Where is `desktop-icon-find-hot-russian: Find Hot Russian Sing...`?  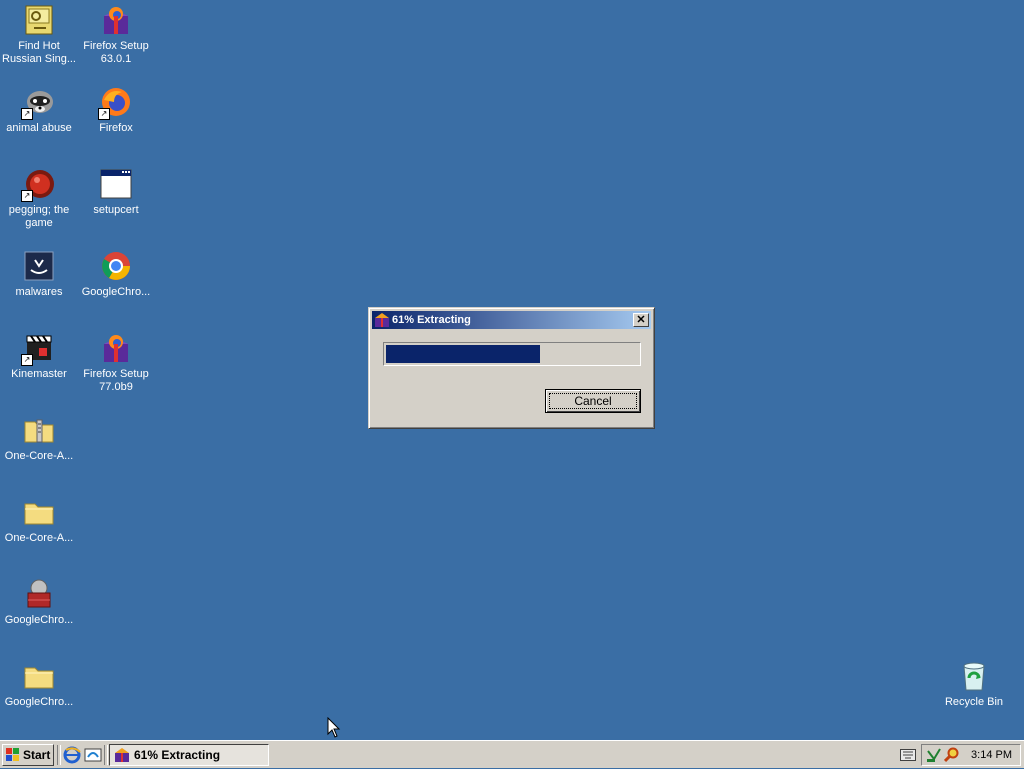
desktop-icon-find-hot-russian: Find Hot Russian Sing... is located at coordinates (39, 35).